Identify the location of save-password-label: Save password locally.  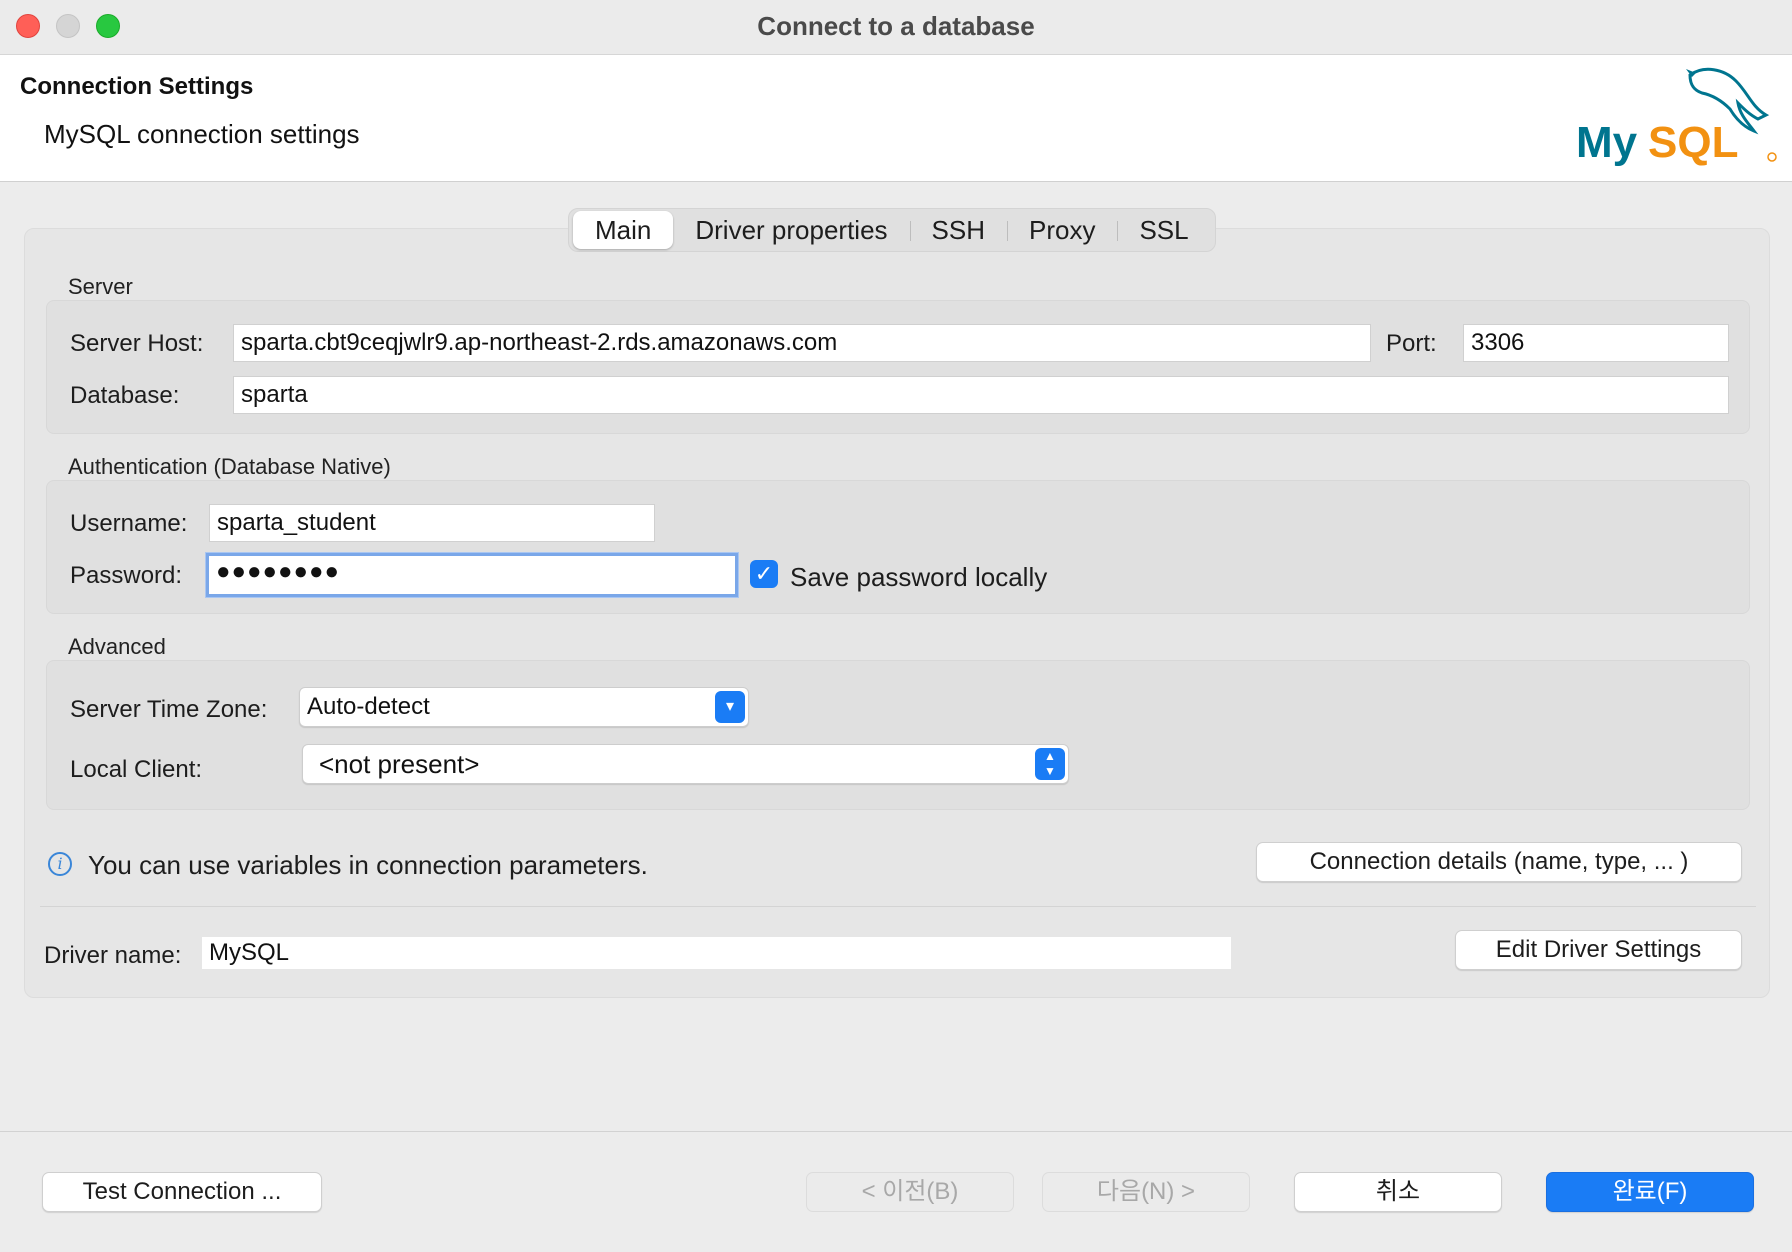
(918, 577).